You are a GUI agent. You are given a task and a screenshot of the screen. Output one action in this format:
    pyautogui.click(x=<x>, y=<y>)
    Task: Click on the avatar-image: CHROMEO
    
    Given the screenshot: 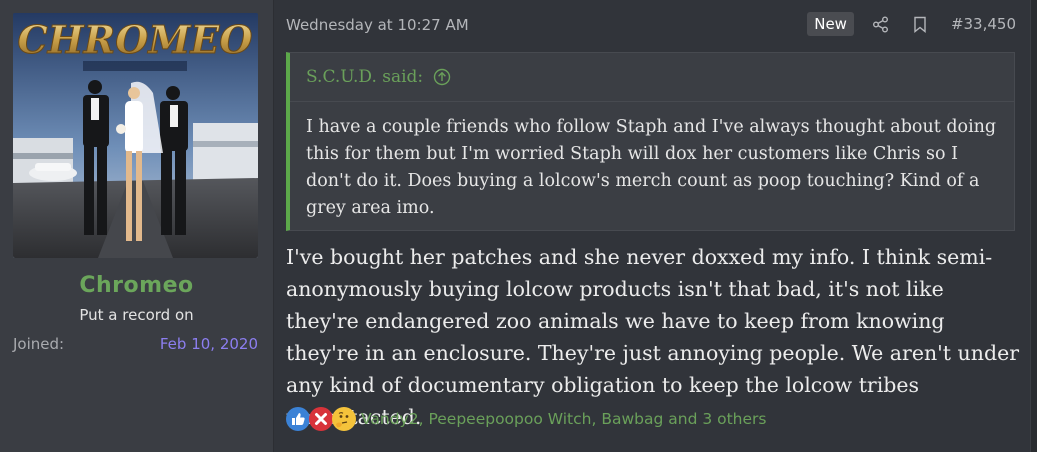 What is the action you would take?
    pyautogui.click(x=135, y=135)
    